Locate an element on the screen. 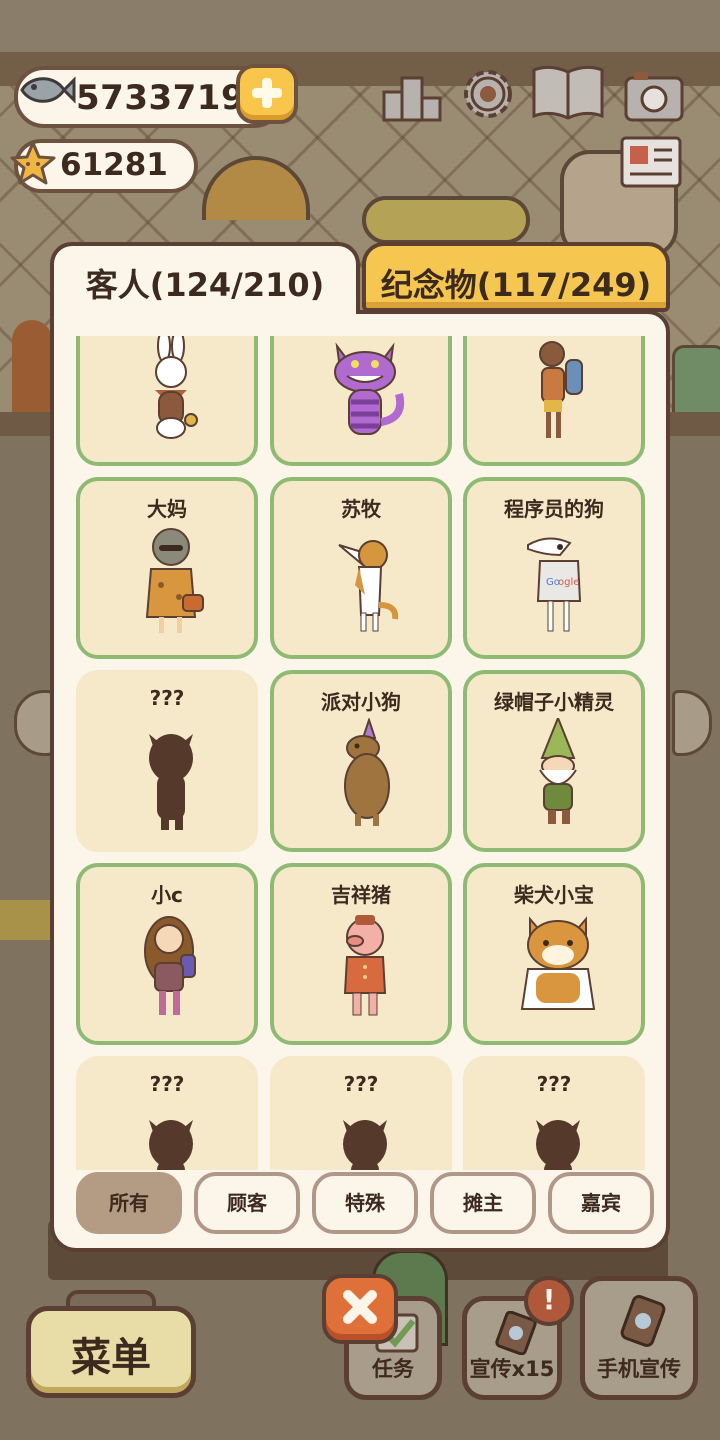 Image resolution: width=720 pixels, height=1440 pixels. guestbook-icon is located at coordinates (568, 92).